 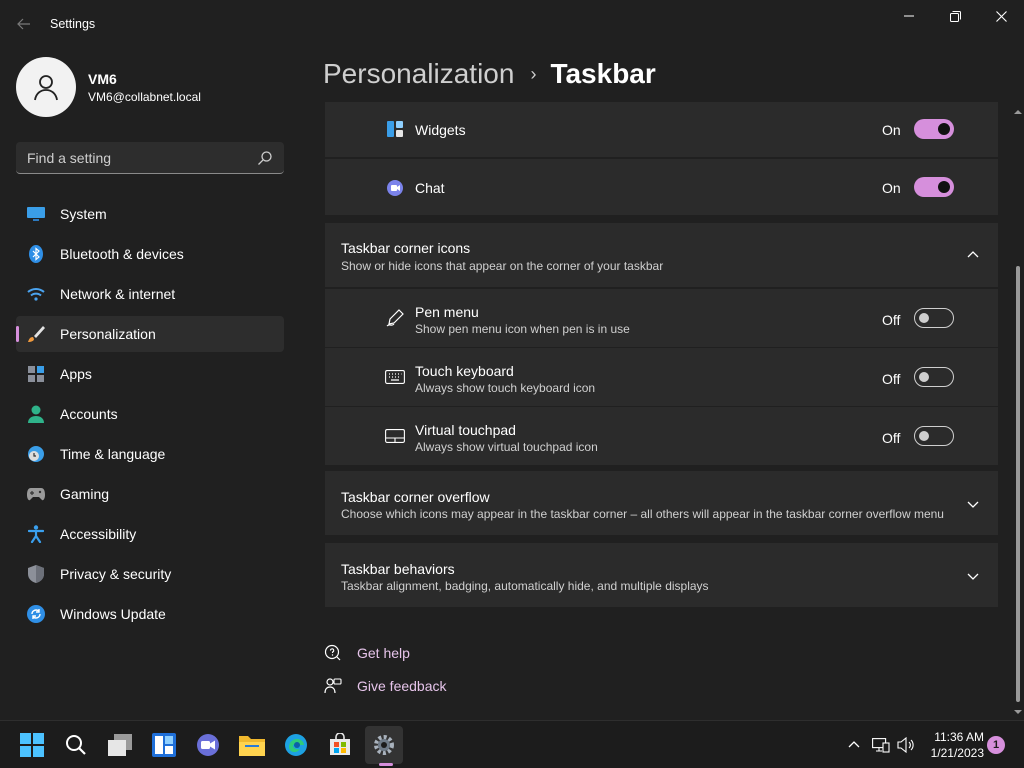 I want to click on sidebar-item-network: Network & internet, so click(x=150, y=294).